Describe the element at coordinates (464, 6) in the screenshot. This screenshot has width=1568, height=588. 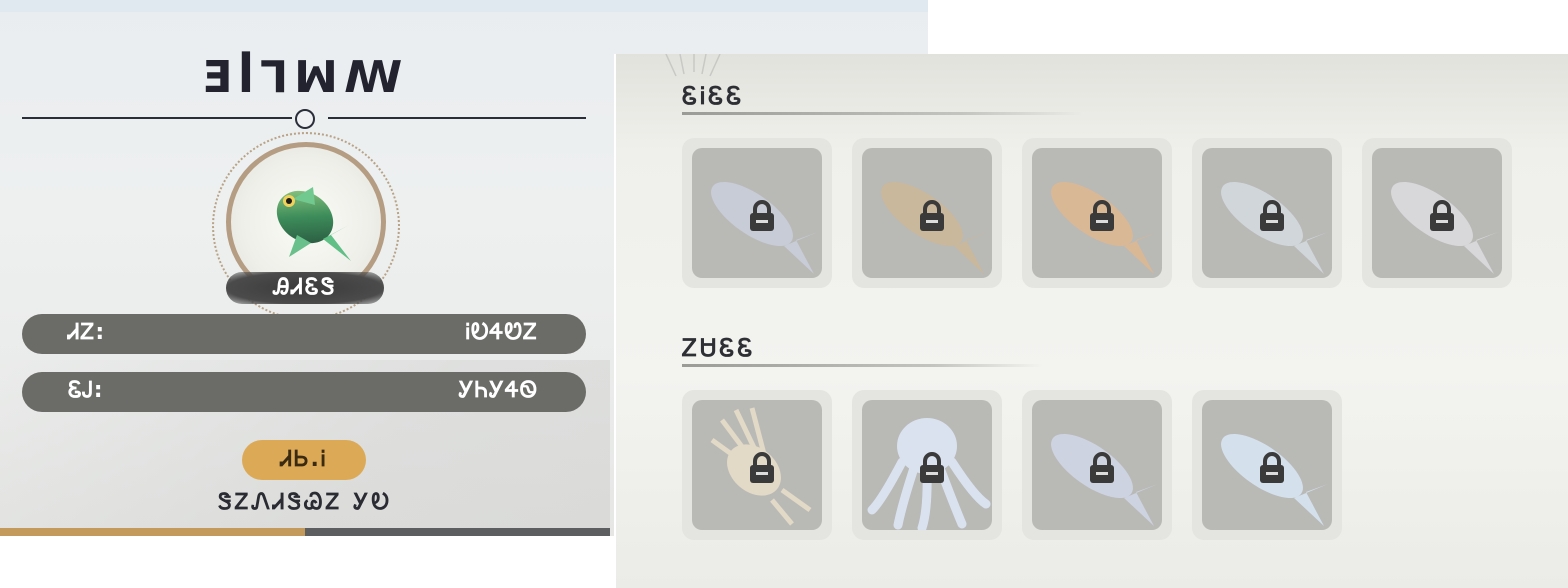
I see `top-strip` at that location.